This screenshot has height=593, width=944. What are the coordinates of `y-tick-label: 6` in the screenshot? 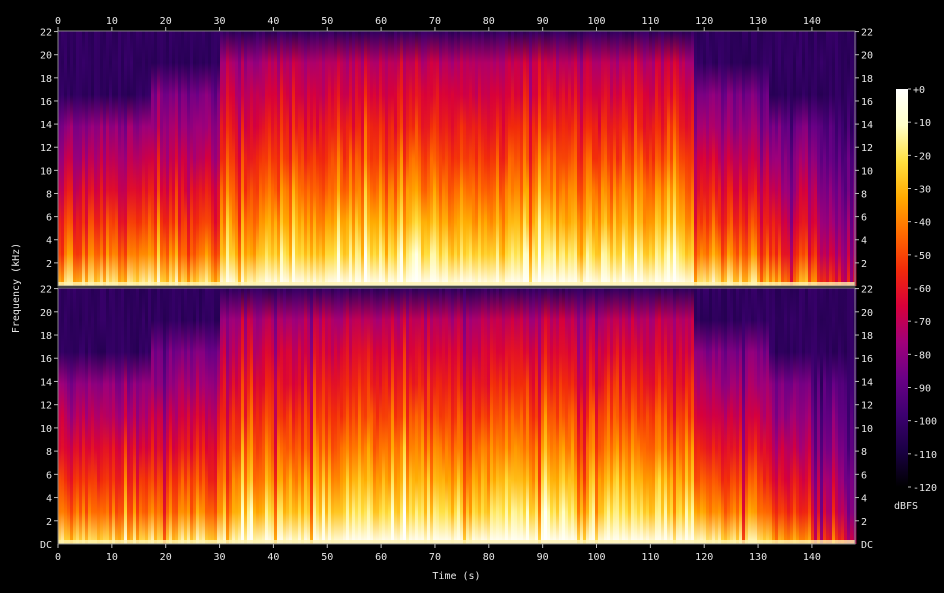 It's located at (49, 475).